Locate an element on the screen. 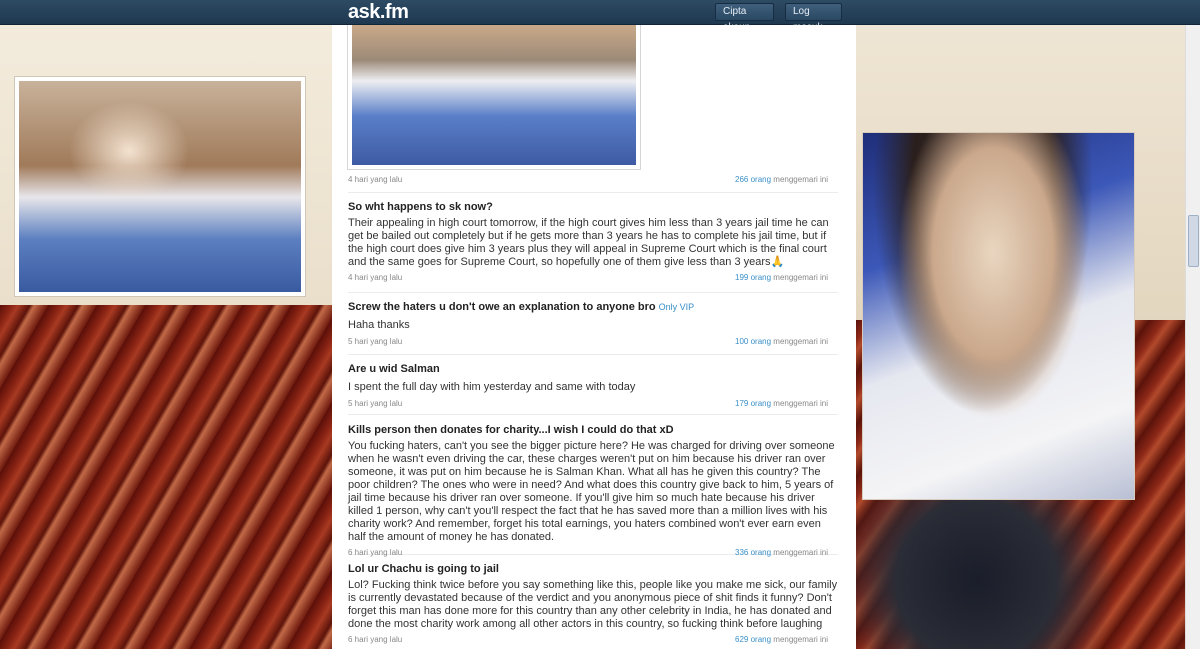 This screenshot has height=649, width=1200. background-rug-left is located at coordinates (166, 477).